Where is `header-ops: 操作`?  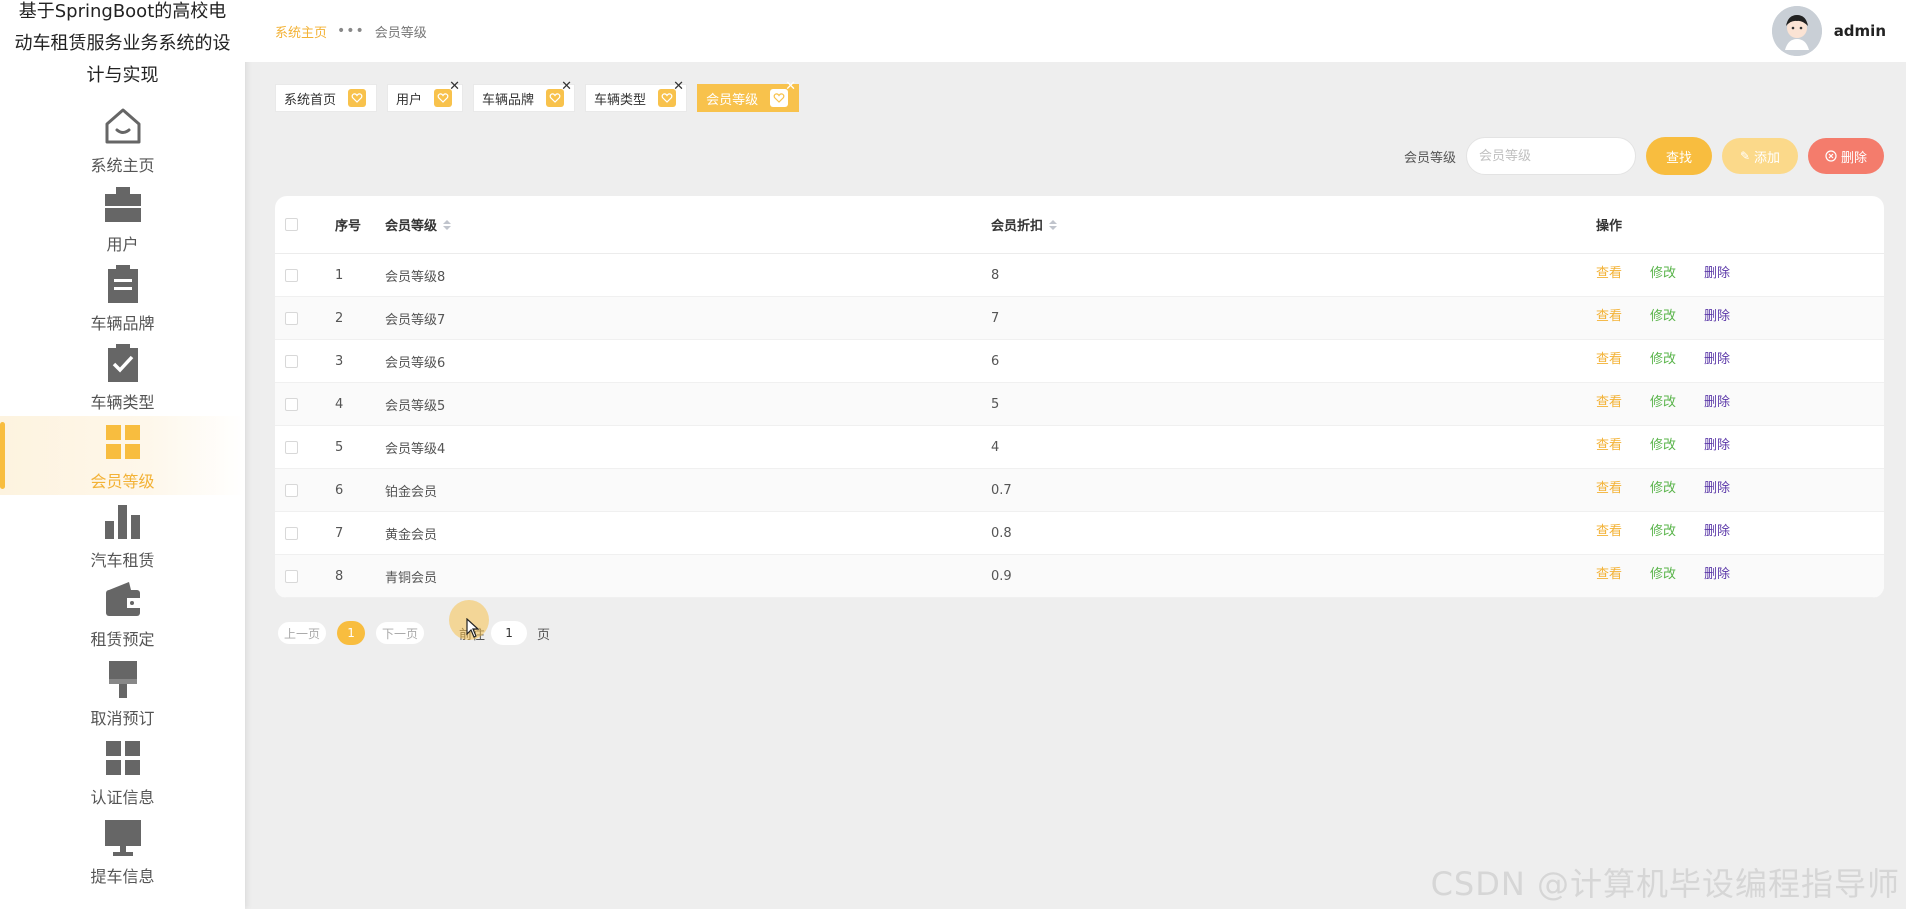 header-ops: 操作 is located at coordinates (1609, 226).